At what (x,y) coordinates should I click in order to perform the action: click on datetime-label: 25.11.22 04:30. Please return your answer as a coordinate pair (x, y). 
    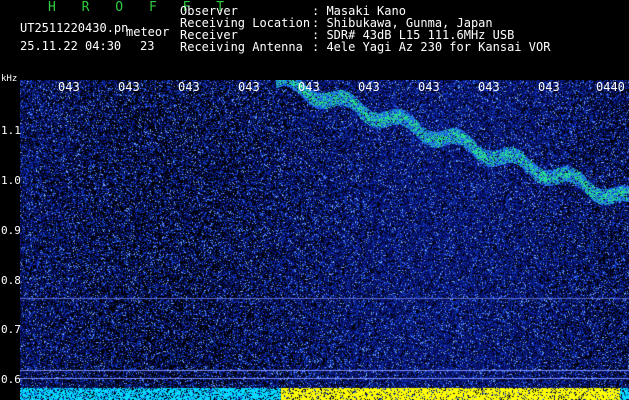
    Looking at the image, I should click on (71, 46).